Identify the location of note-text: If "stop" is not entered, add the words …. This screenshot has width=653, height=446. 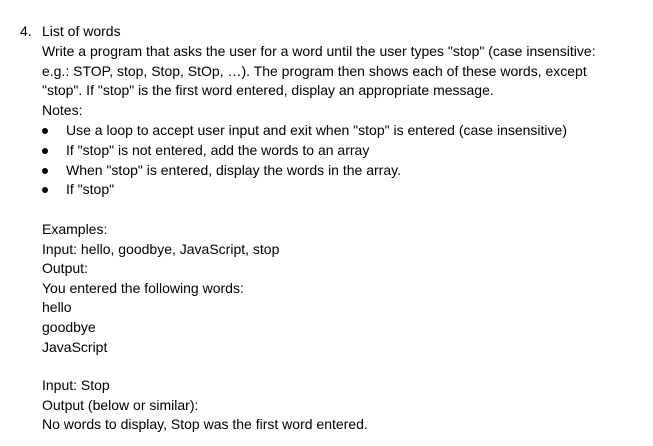
(218, 150).